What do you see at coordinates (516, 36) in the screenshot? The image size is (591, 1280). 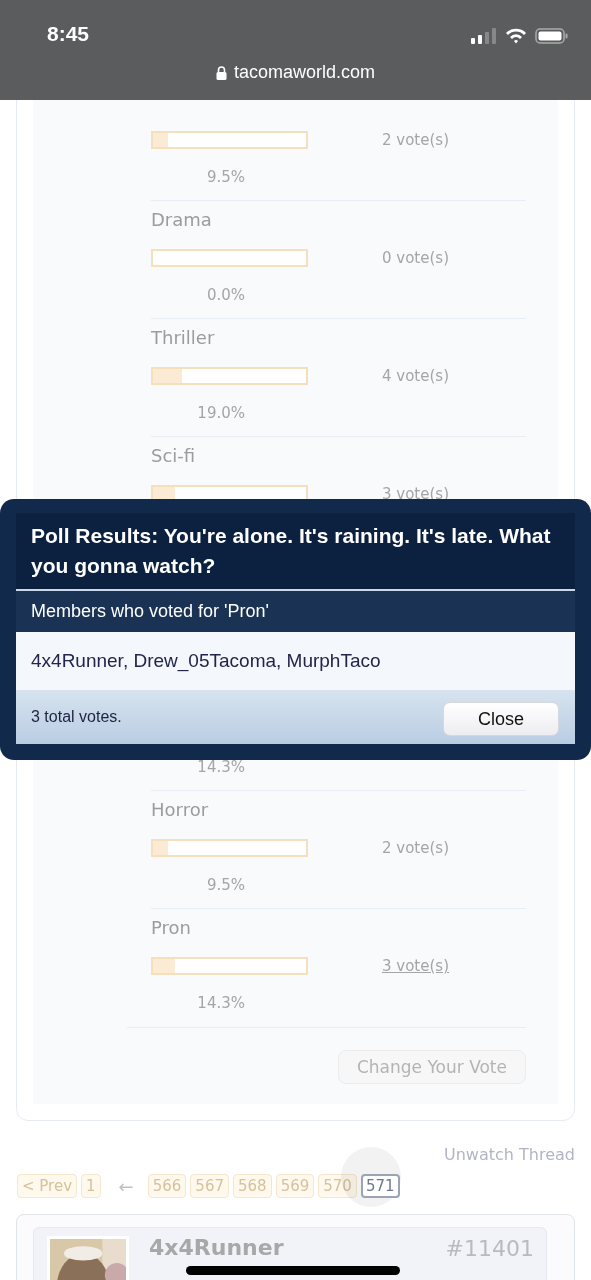 I see `wifi-icon` at bounding box center [516, 36].